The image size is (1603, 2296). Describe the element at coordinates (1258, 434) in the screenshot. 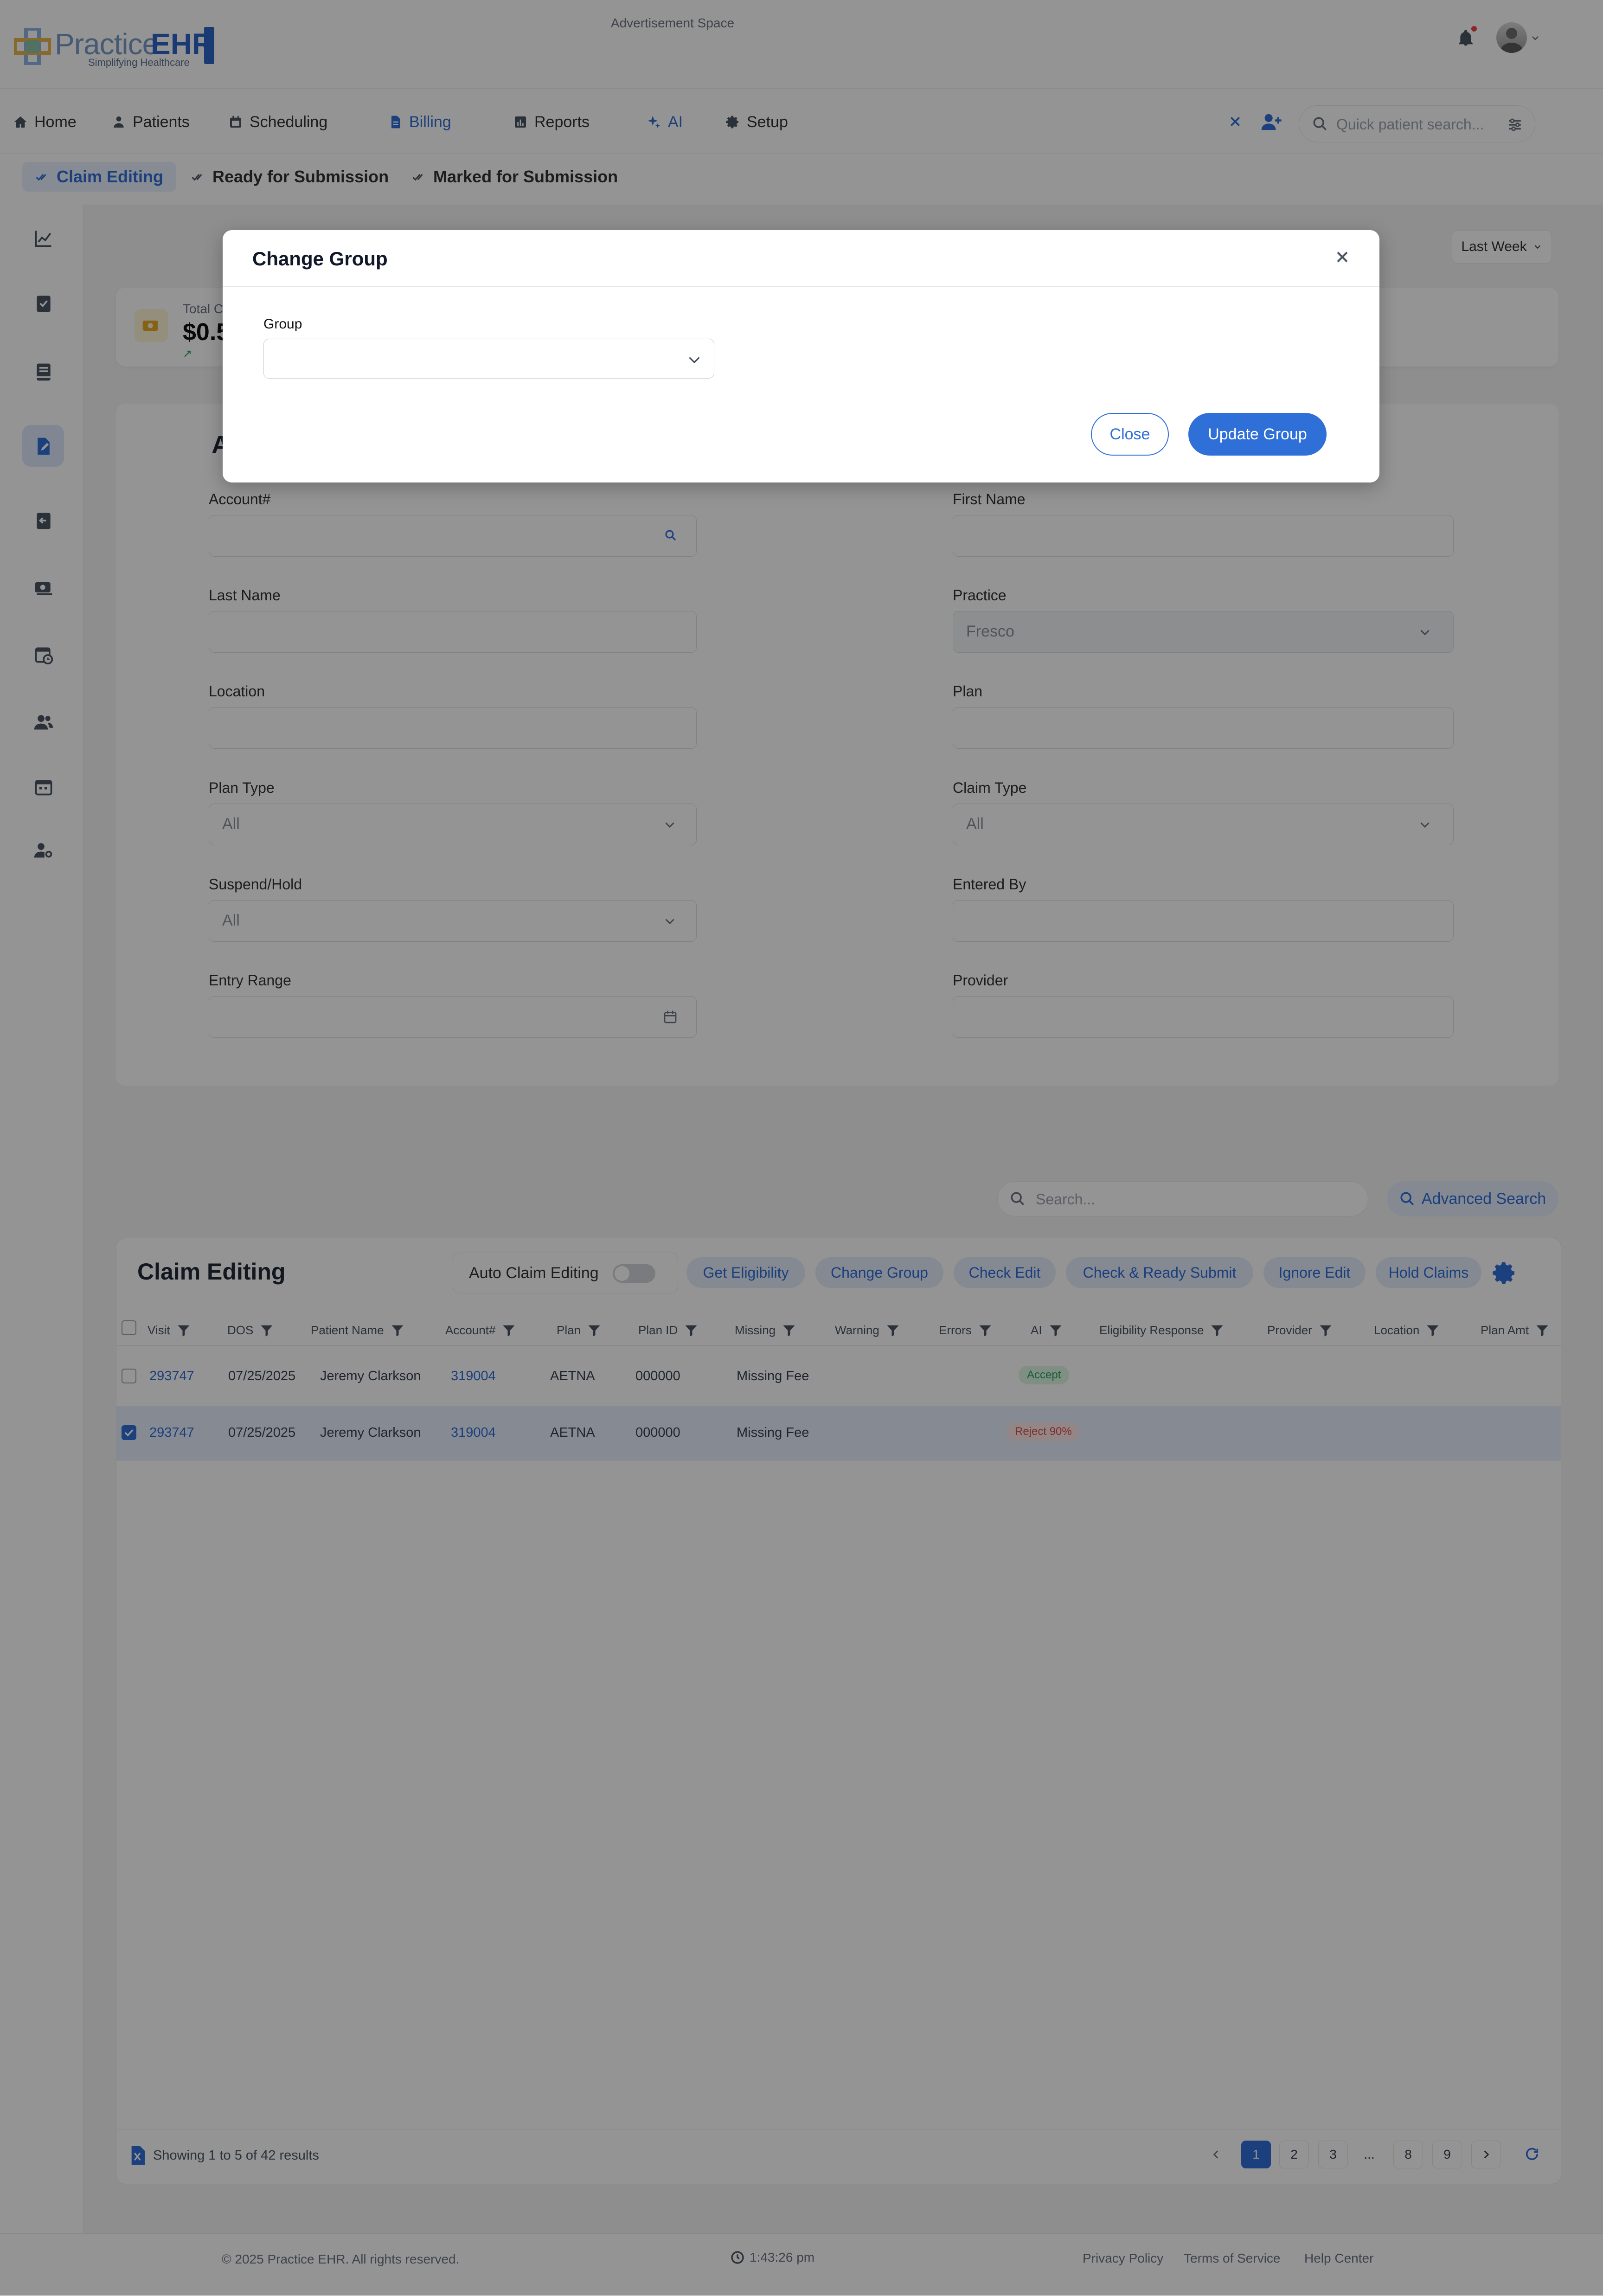

I see `update-group-button: Update Group` at that location.